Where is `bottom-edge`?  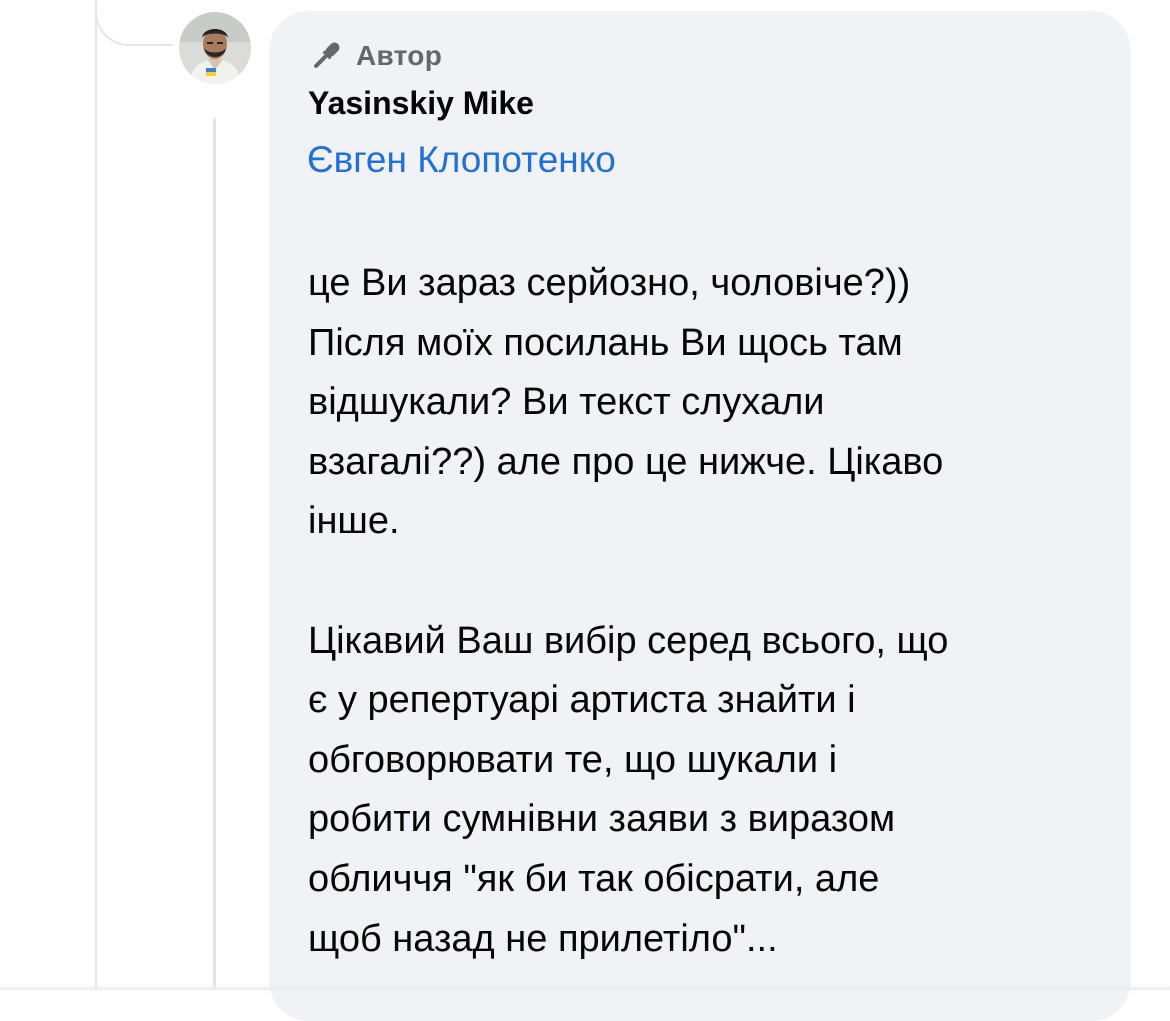
bottom-edge is located at coordinates (585, 987).